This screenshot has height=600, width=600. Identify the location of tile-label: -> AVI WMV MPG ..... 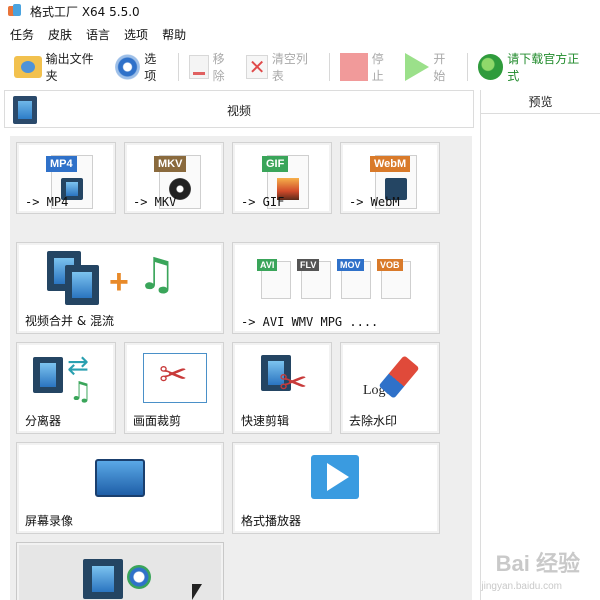
(310, 322).